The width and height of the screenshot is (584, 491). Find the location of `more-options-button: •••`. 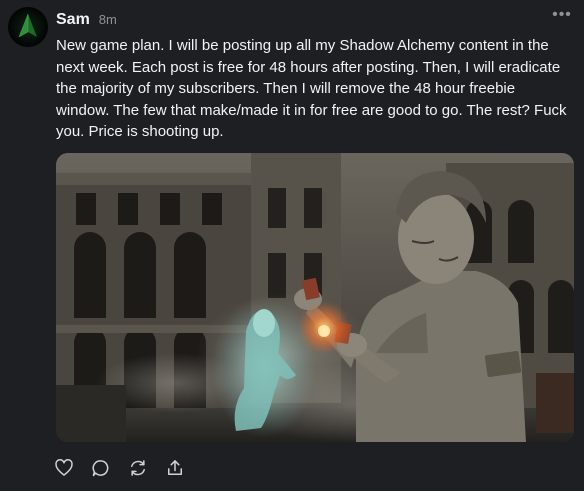

more-options-button: ••• is located at coordinates (562, 15).